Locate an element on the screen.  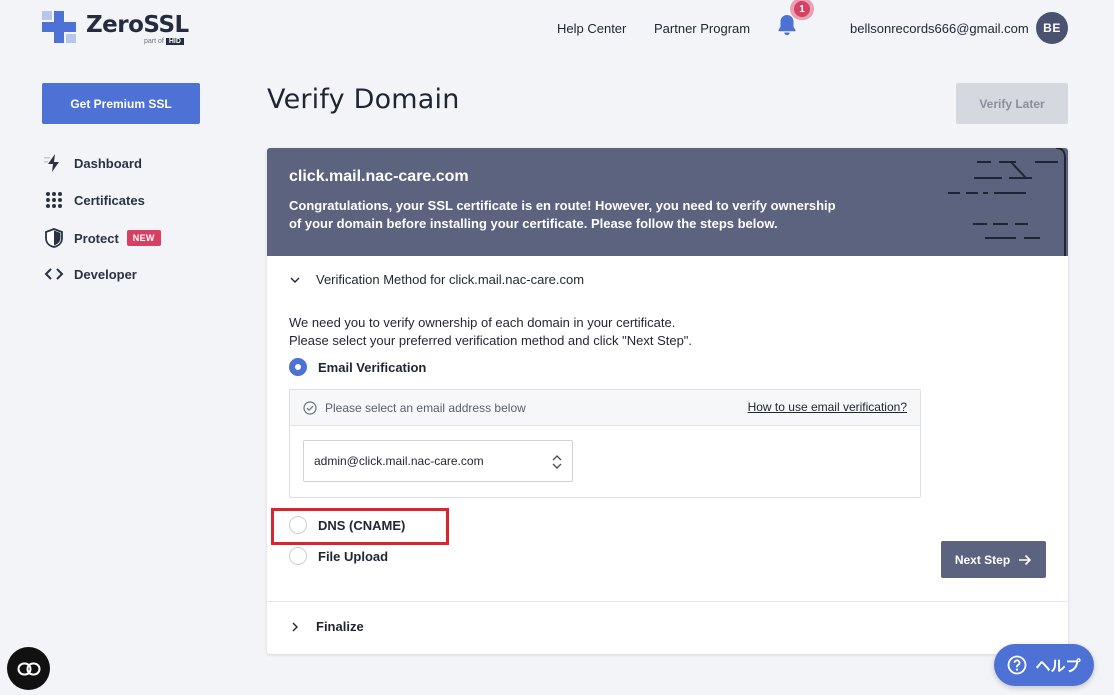
sidebar-item-dashboard: Dashboard is located at coordinates (93, 163).